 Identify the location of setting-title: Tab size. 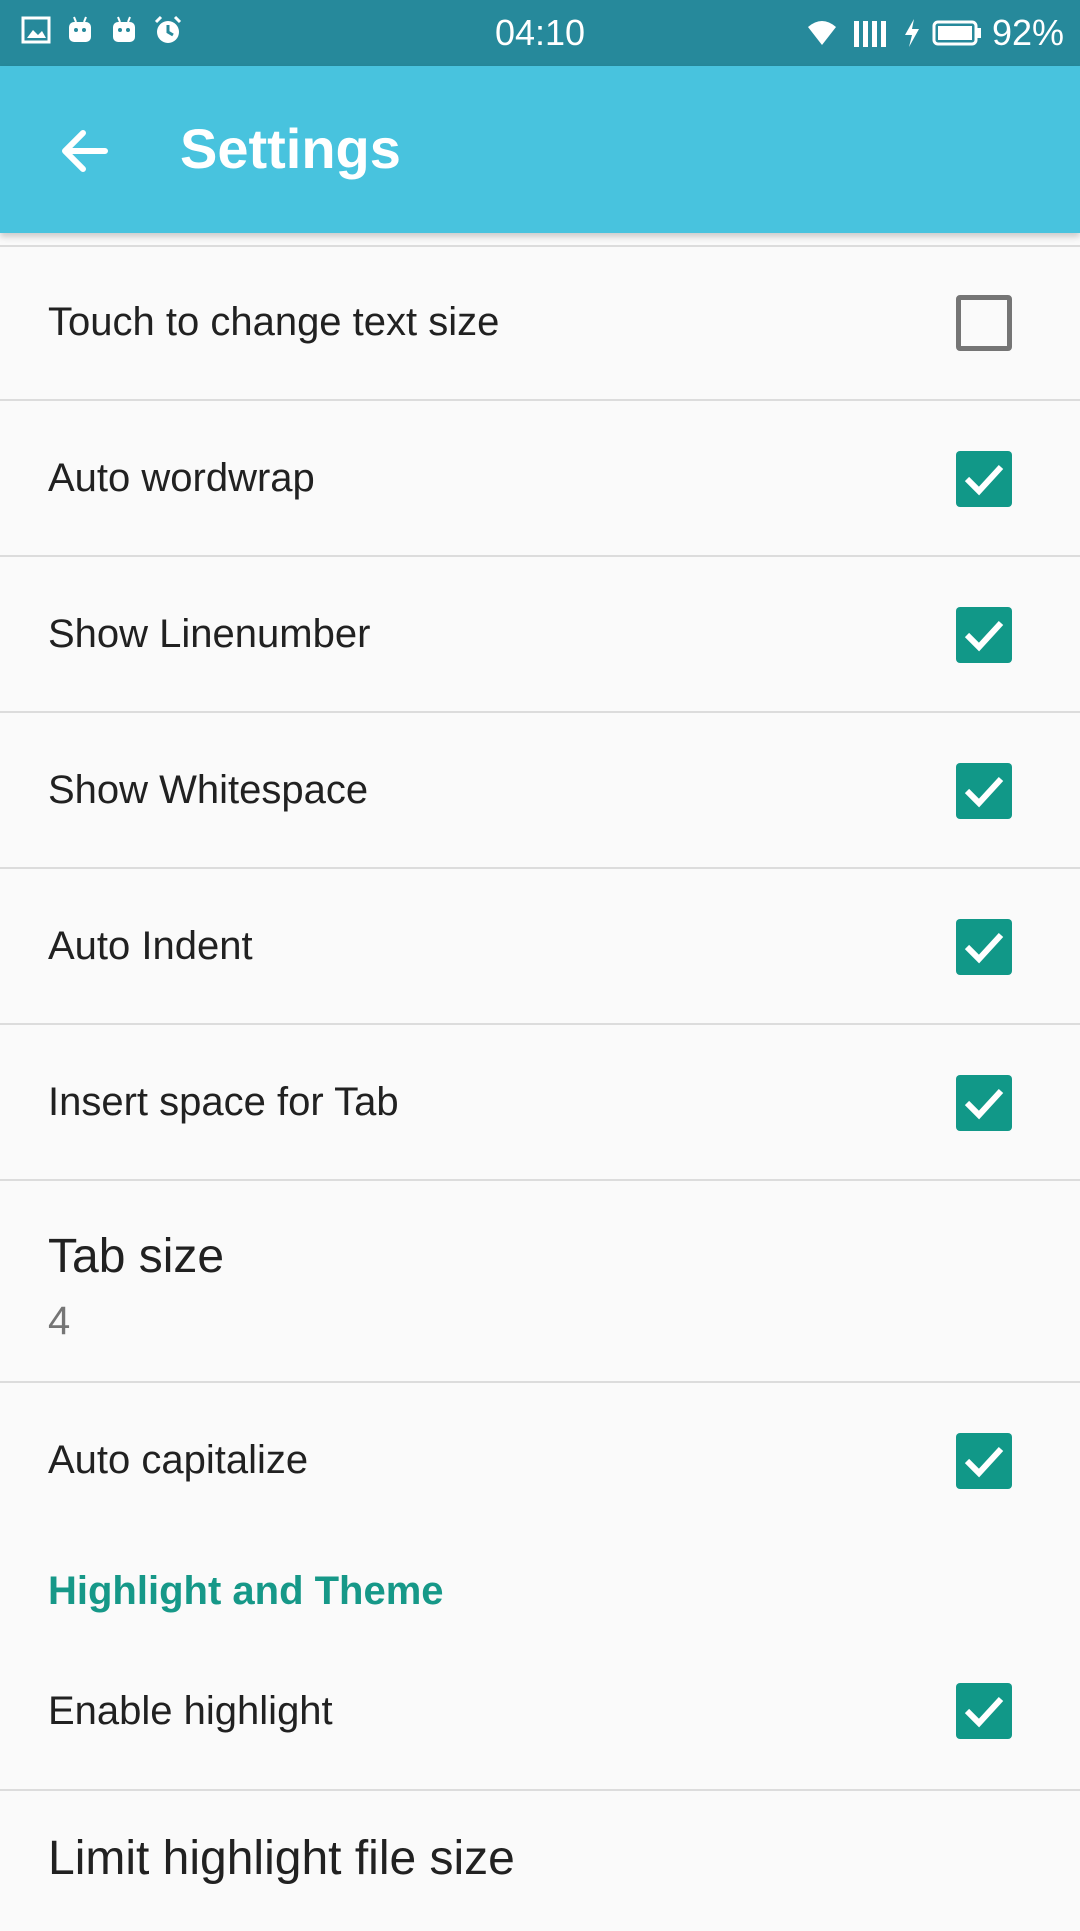
(136, 1256).